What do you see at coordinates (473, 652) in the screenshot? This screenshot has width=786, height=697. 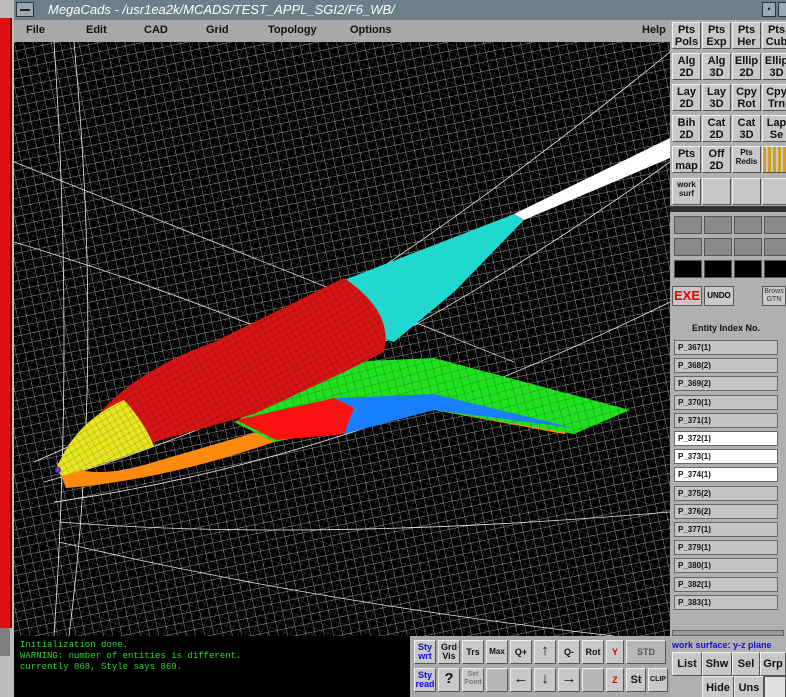 I see `translate-button: Trs` at bounding box center [473, 652].